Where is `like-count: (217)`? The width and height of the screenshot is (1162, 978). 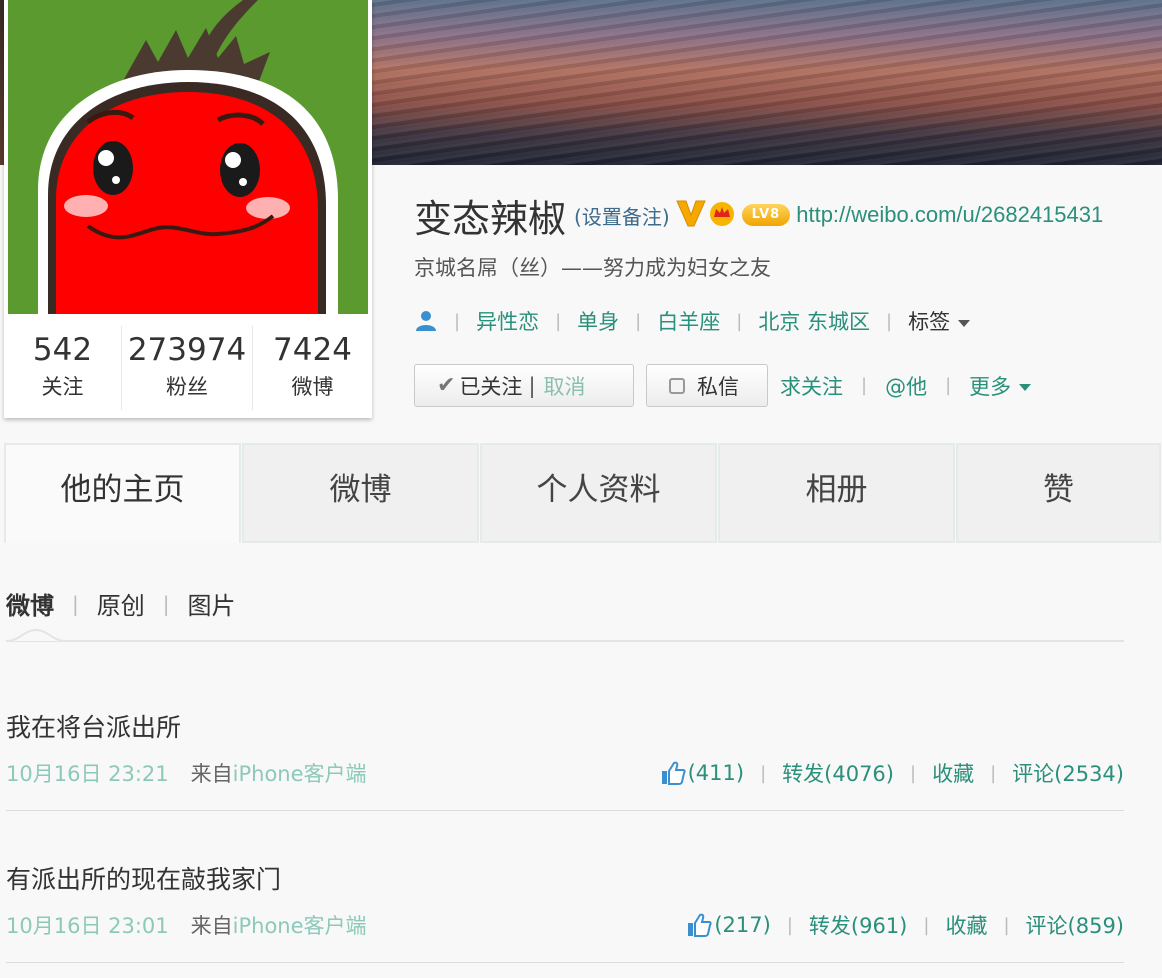 like-count: (217) is located at coordinates (742, 925).